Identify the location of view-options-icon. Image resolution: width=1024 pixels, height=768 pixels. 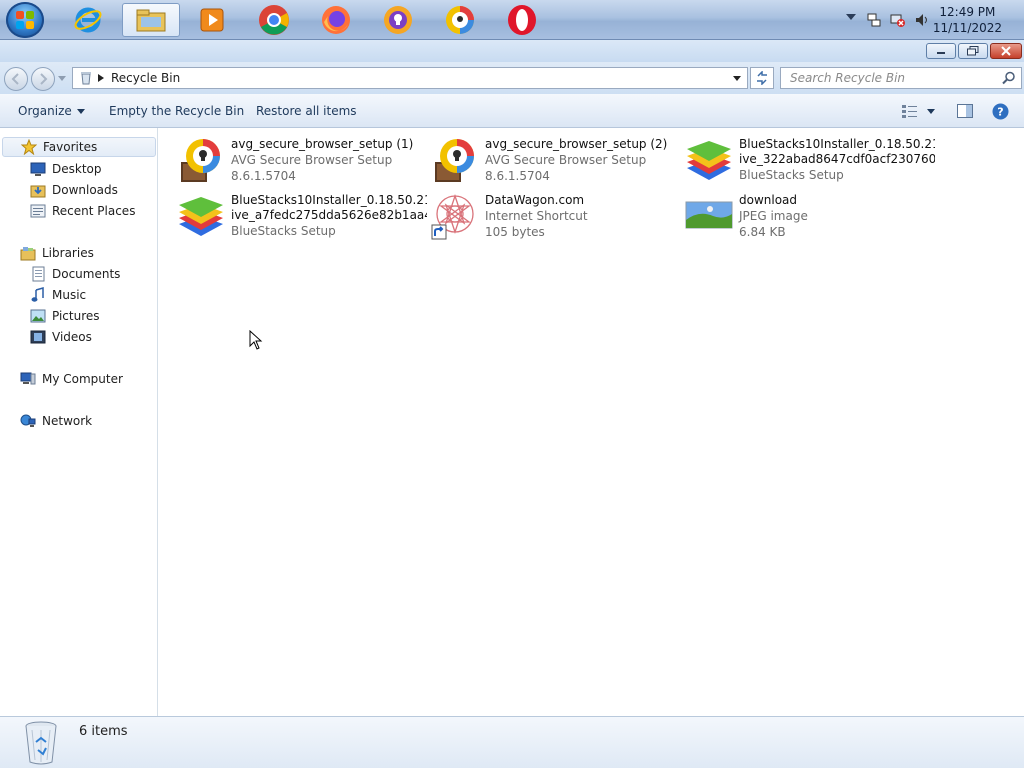
(909, 111).